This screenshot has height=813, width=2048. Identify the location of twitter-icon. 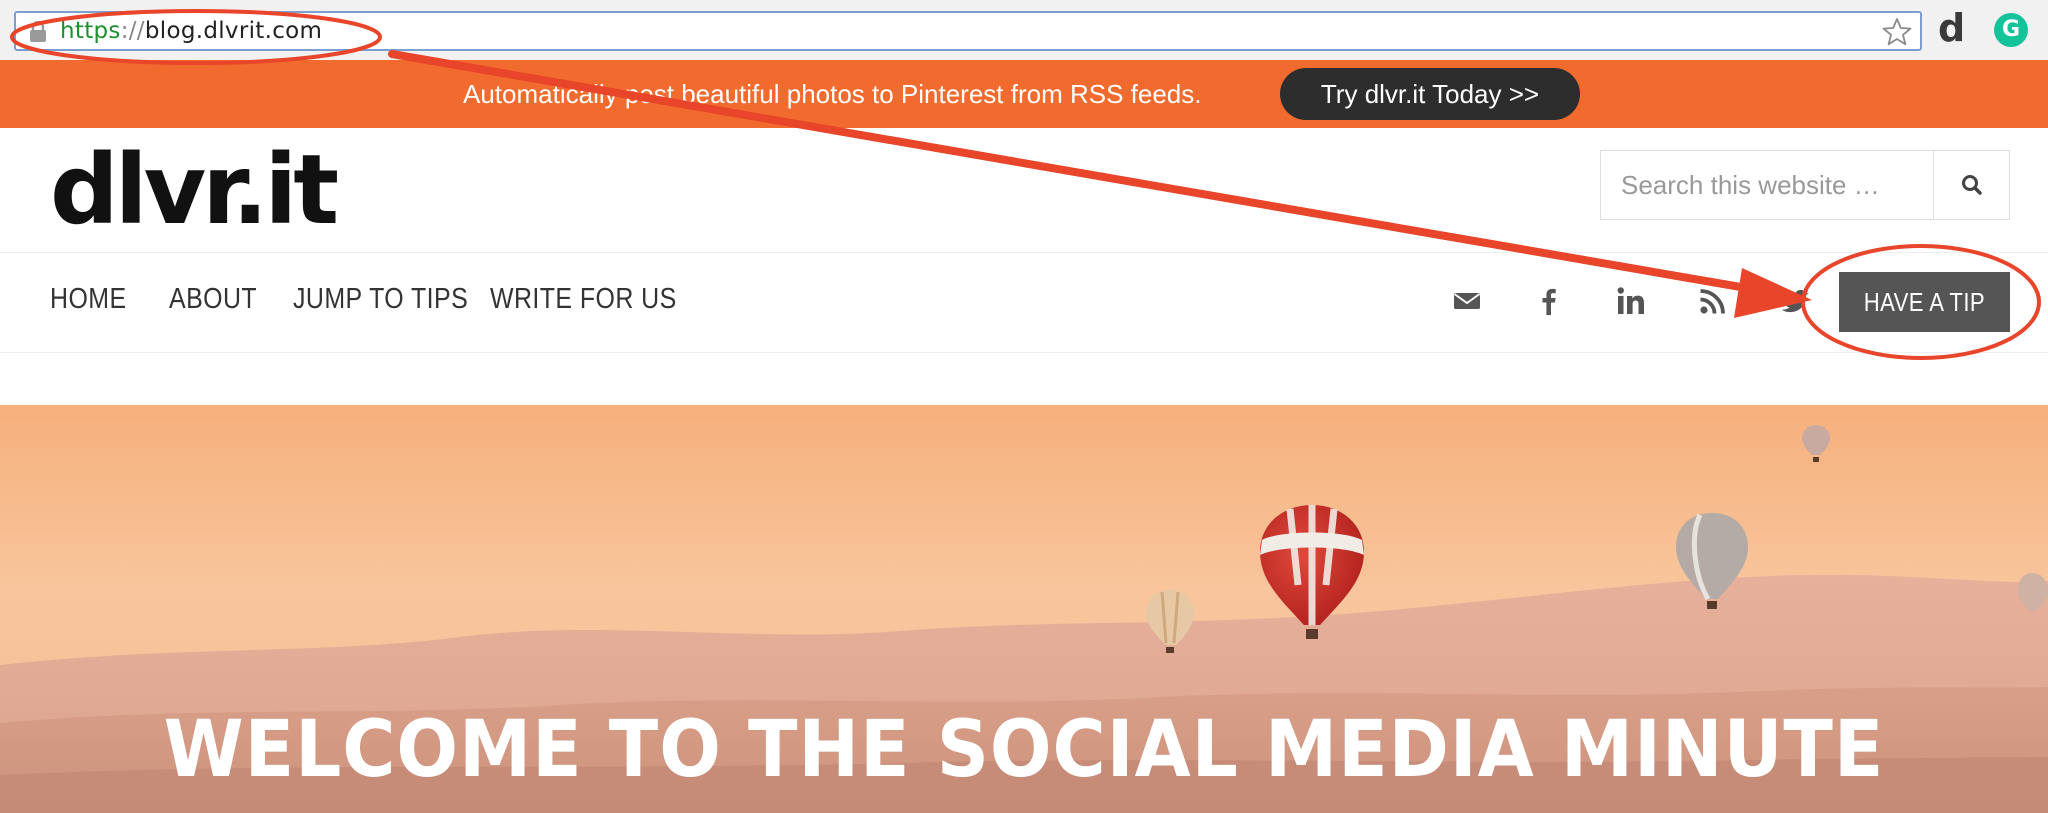
(1795, 301).